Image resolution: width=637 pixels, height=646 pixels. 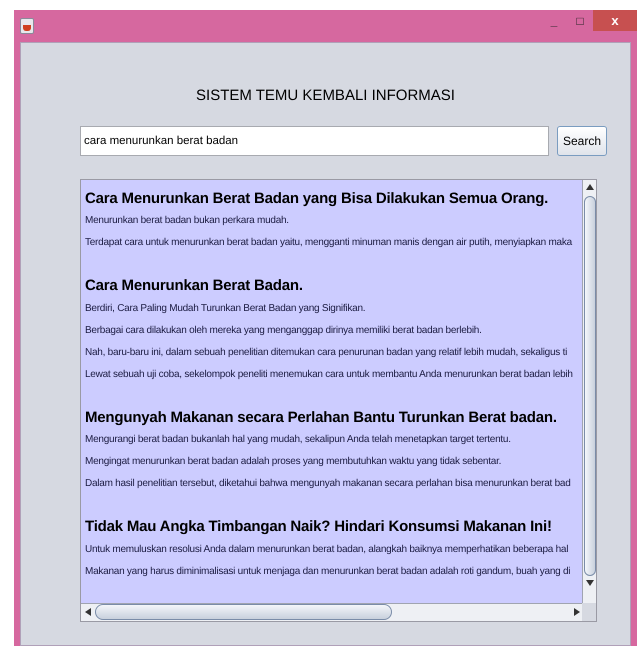 I want to click on result-line: Terdapat cara untuk menurunkan berat badan yaitu, mengganti minuman manis dengan air putih, menyiapkan maka, so click(x=328, y=242).